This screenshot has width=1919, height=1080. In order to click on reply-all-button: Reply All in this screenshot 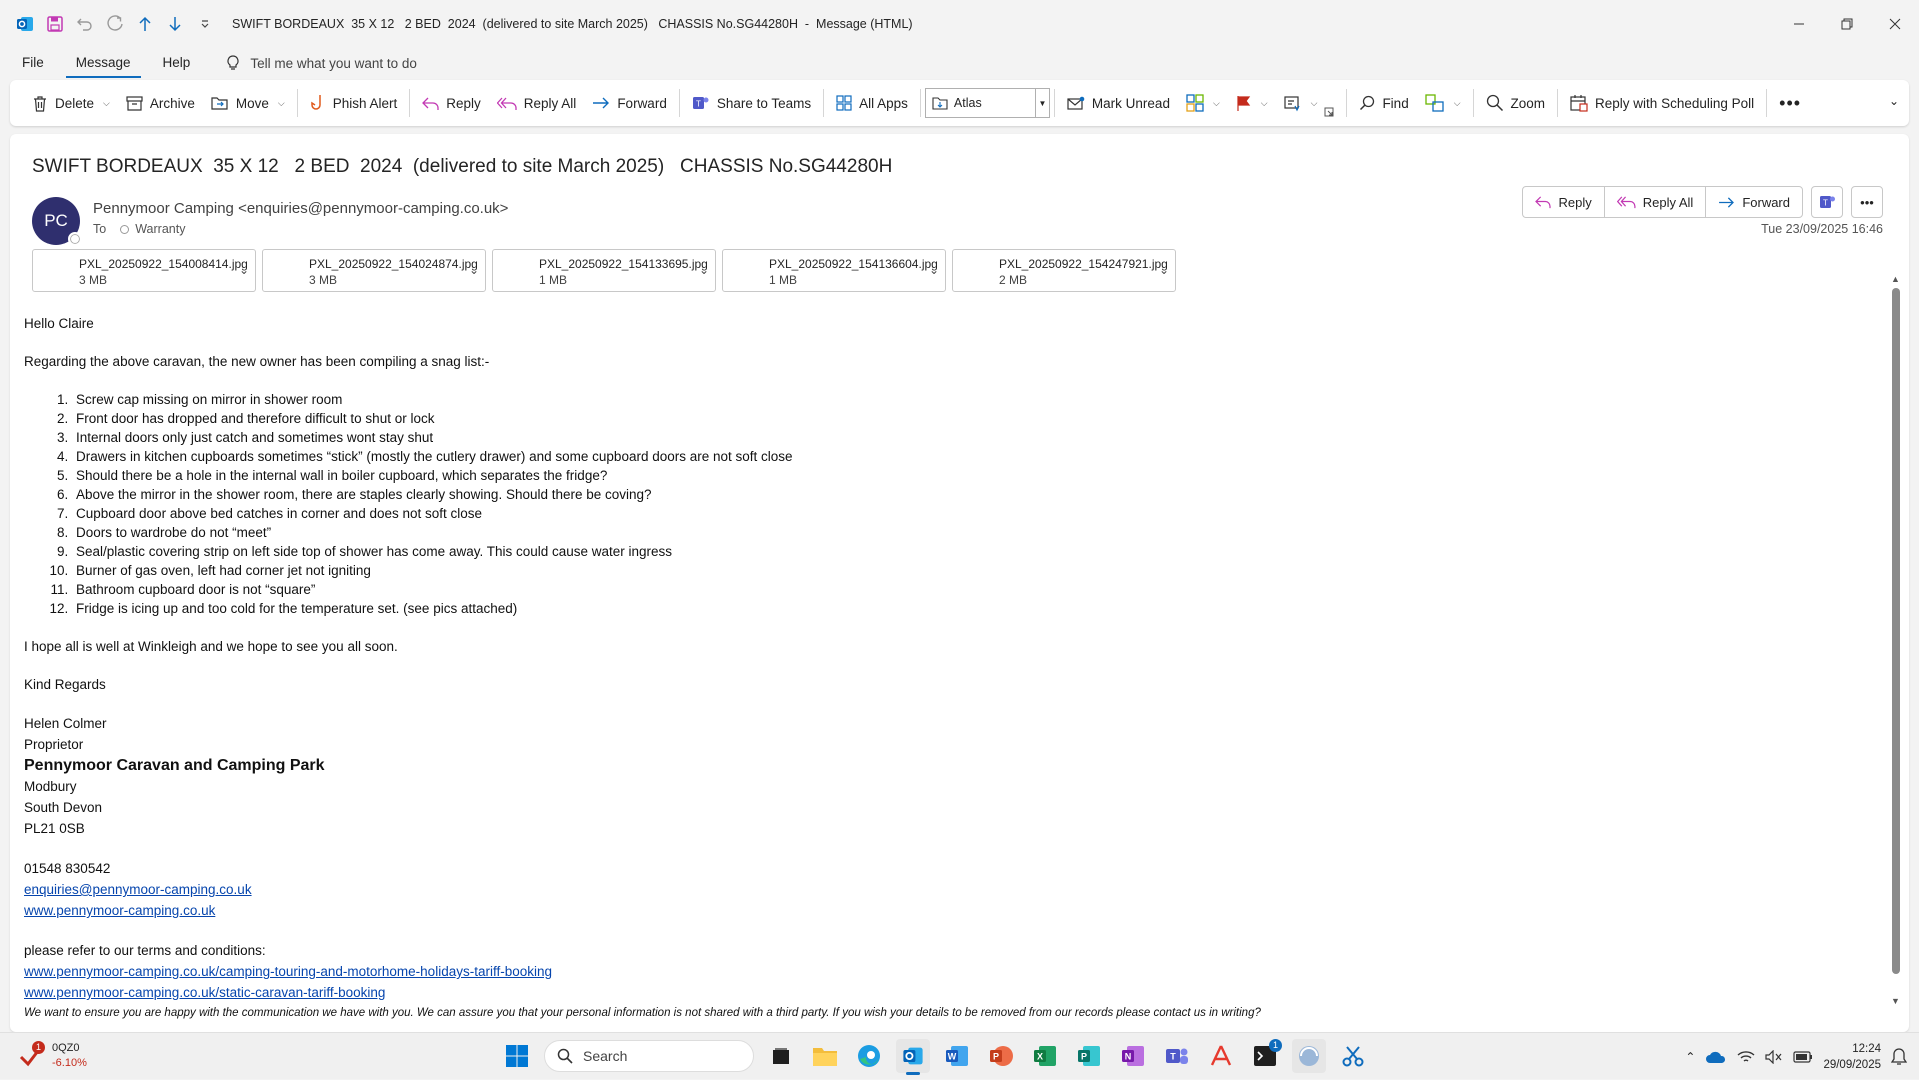, I will do `click(537, 103)`.